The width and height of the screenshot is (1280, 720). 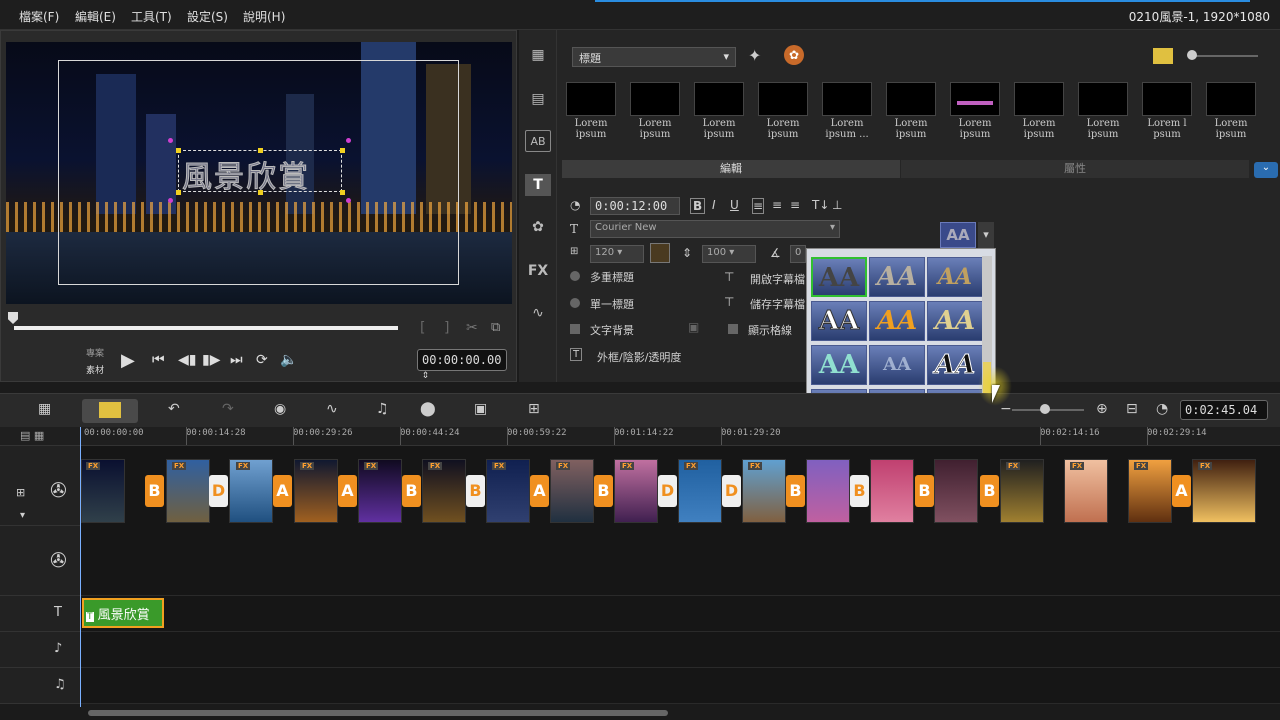 I want to click on zoom-knob, so click(x=1045, y=409).